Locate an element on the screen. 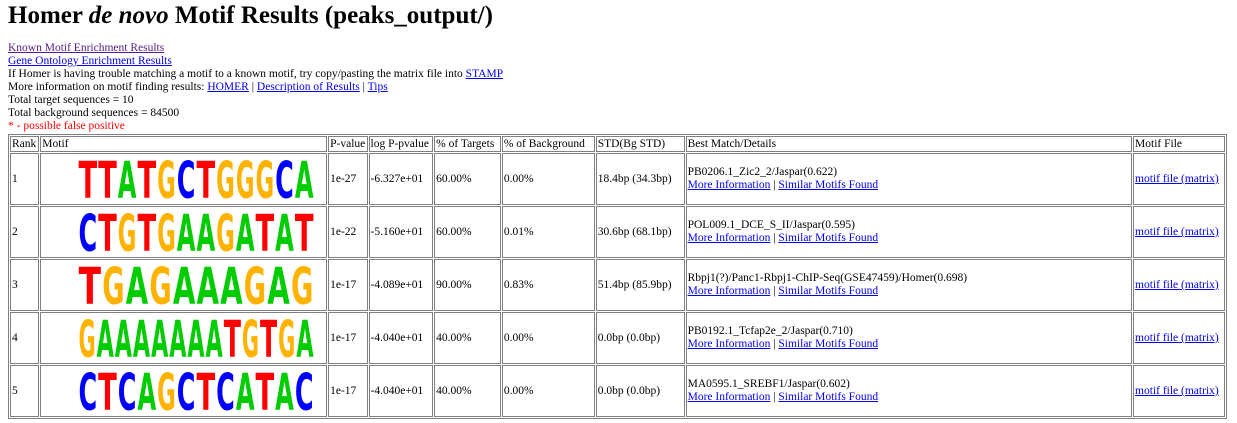 Image resolution: width=1237 pixels, height=423 pixels. sequence-logo: TTATGCTGGGCA is located at coordinates (196, 179).